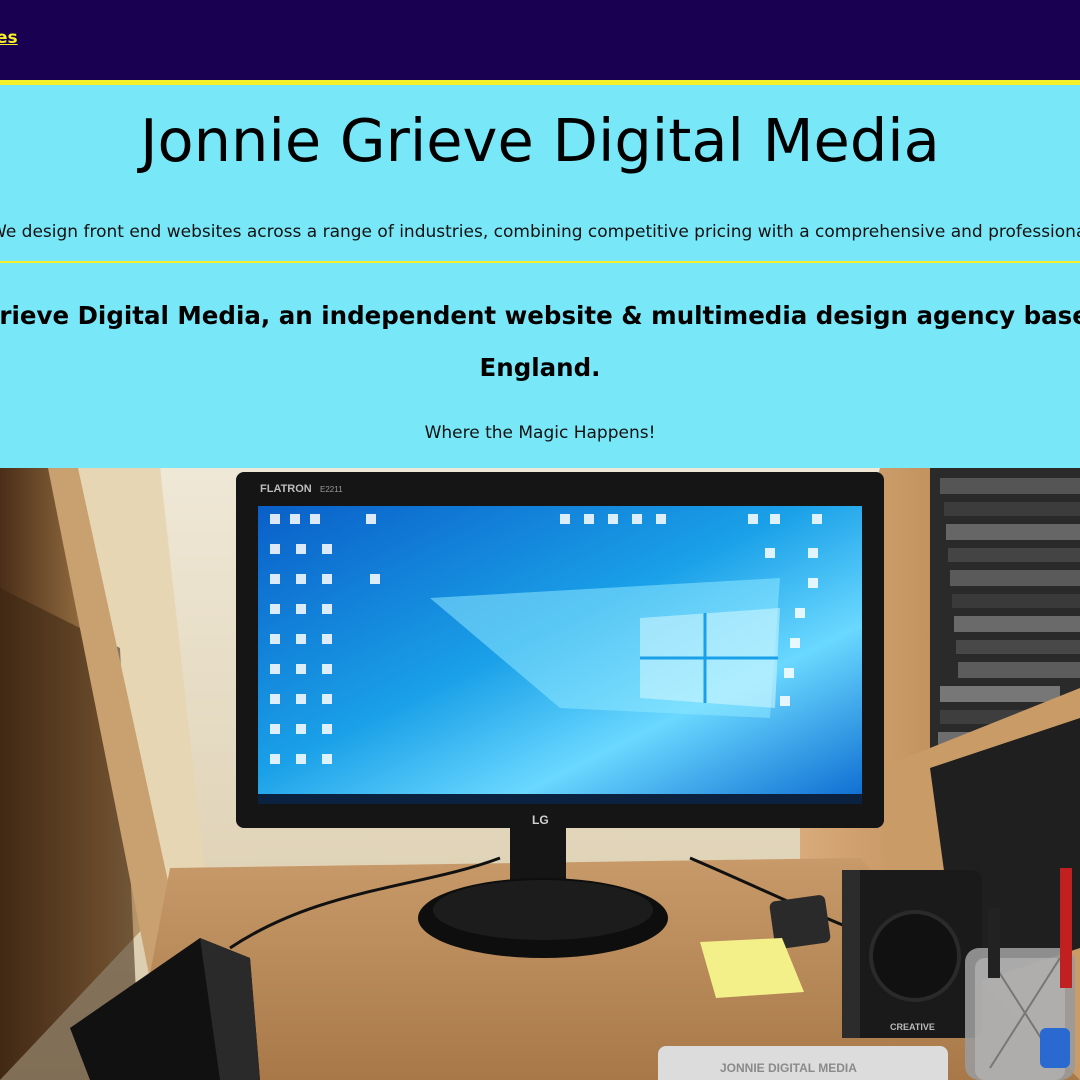 The width and height of the screenshot is (1080, 1080). Describe the element at coordinates (540, 367) in the screenshot. I see `intro-line-2: England.` at that location.